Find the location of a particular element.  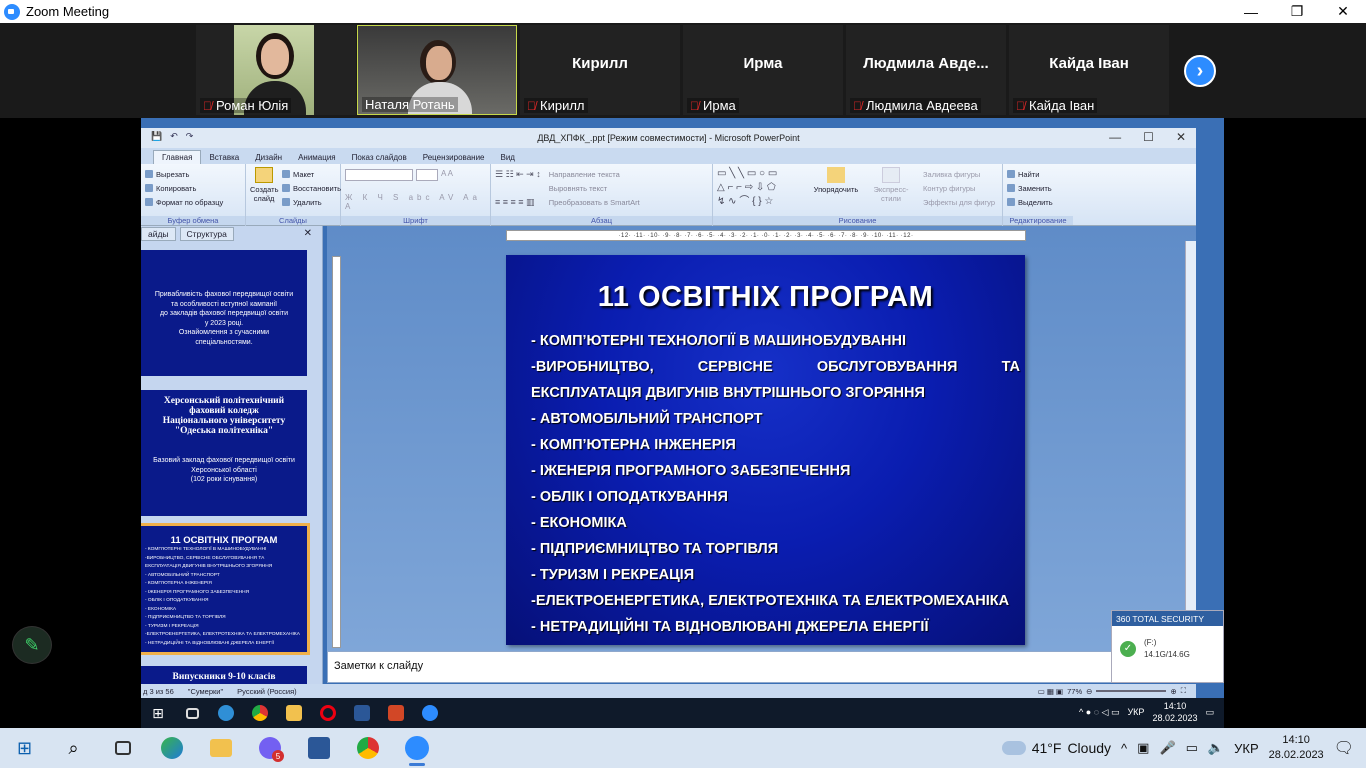

slide-title: 11 ОСВІТНІХ ПРОГРАМ is located at coordinates (765, 297).